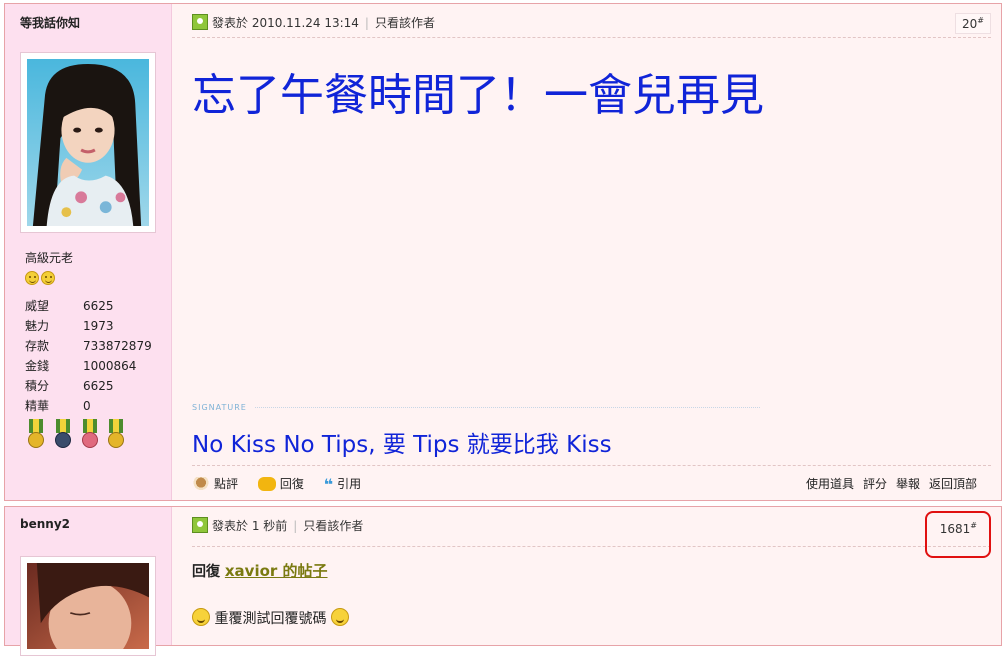 This screenshot has height=656, width=1007. I want to click on post-message-text: 重覆測試回覆號碼, so click(270, 619).